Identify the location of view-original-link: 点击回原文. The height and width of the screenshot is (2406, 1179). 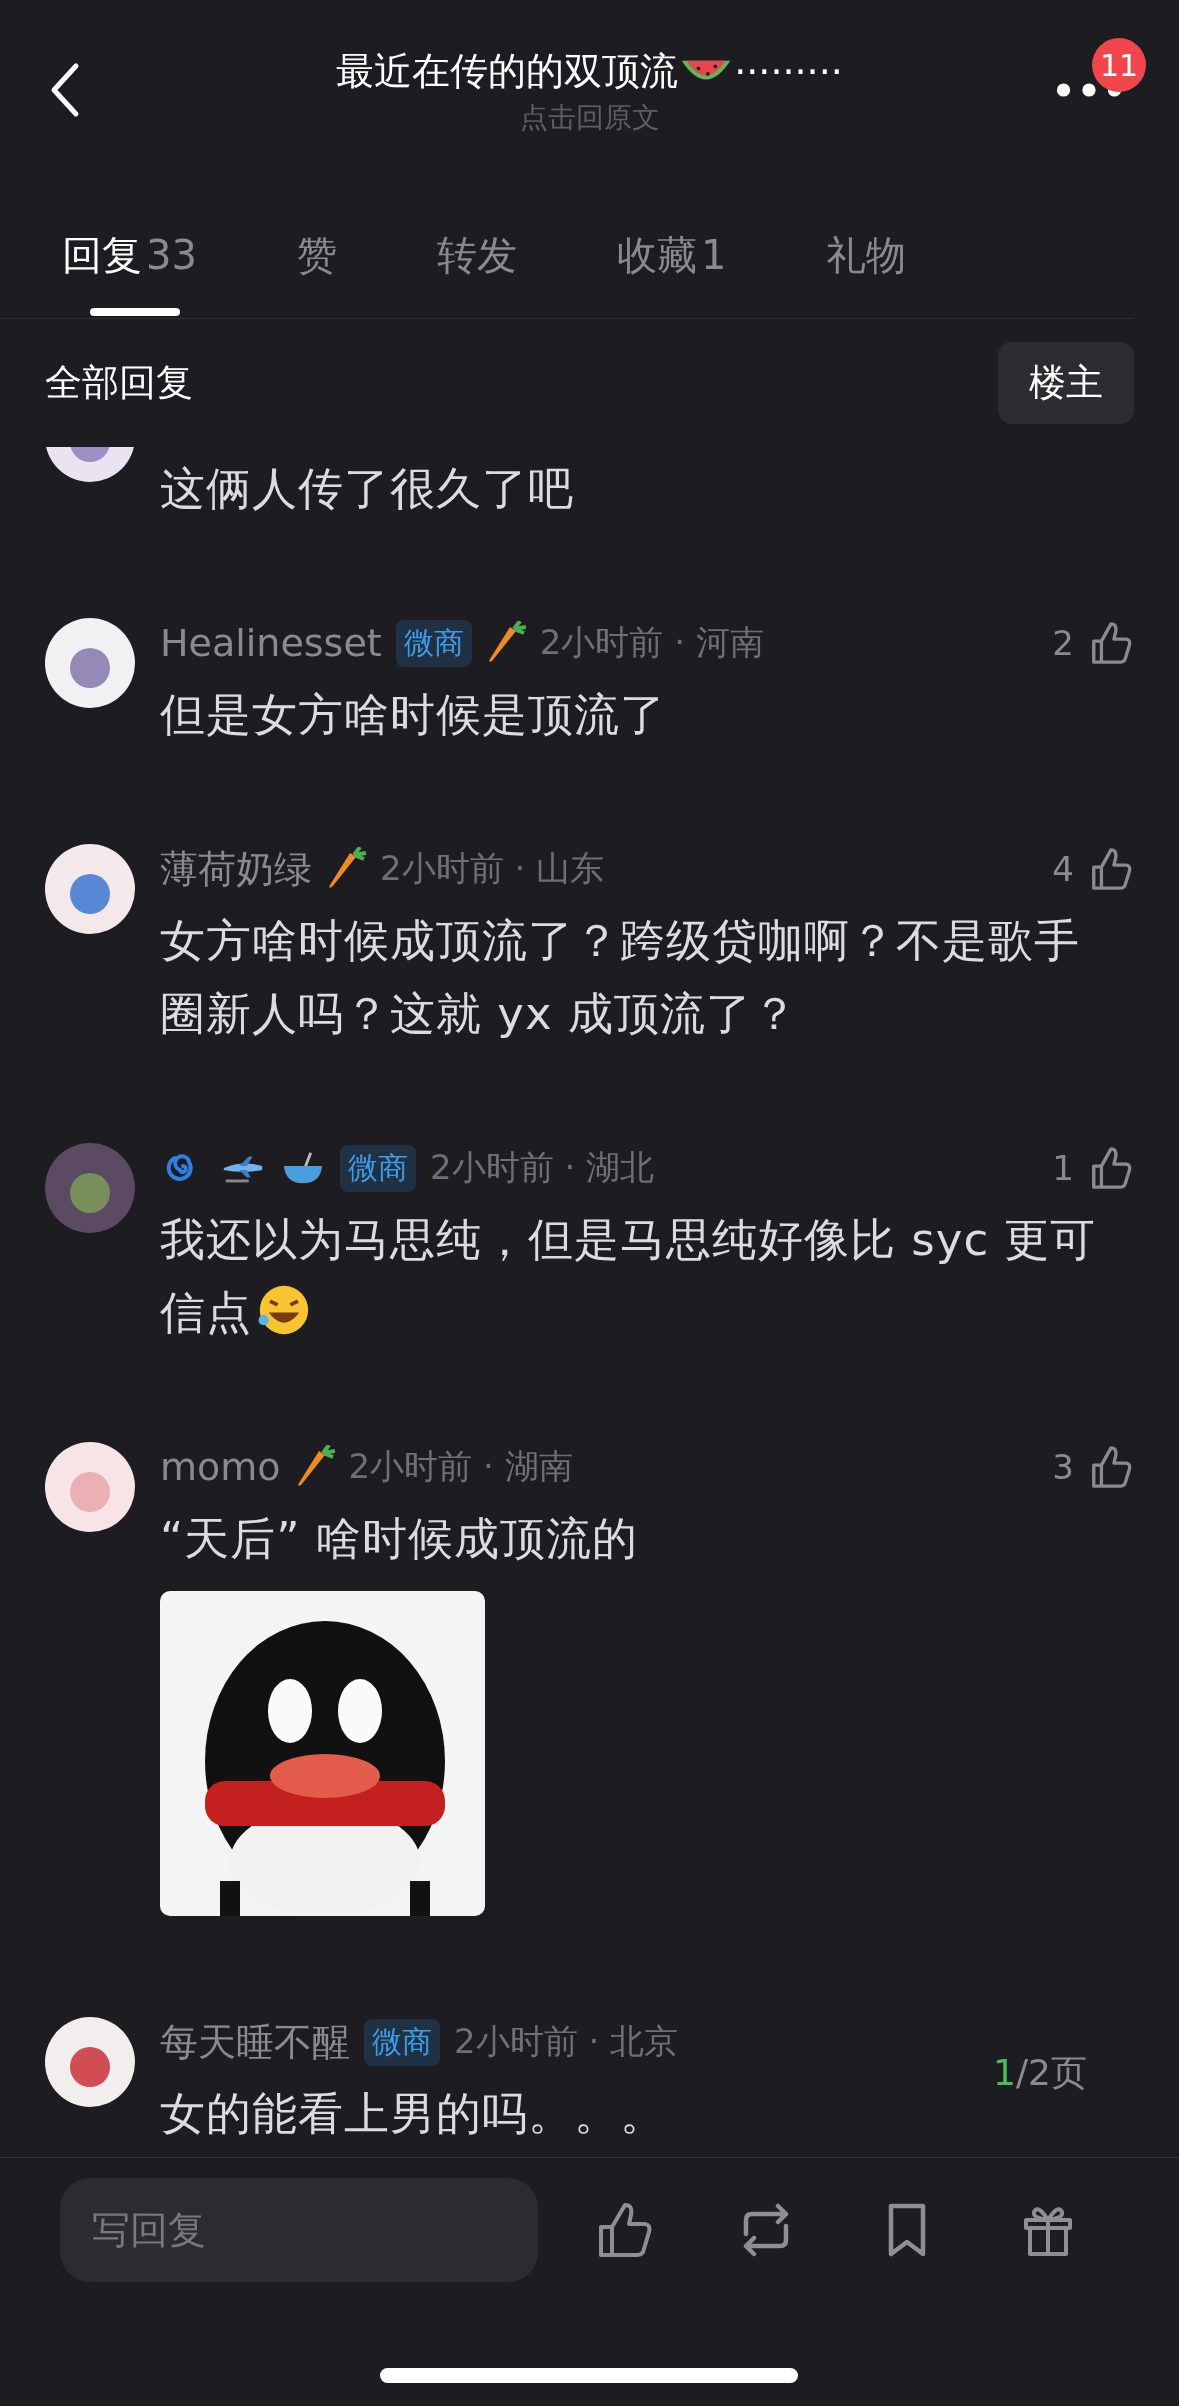
(589, 118).